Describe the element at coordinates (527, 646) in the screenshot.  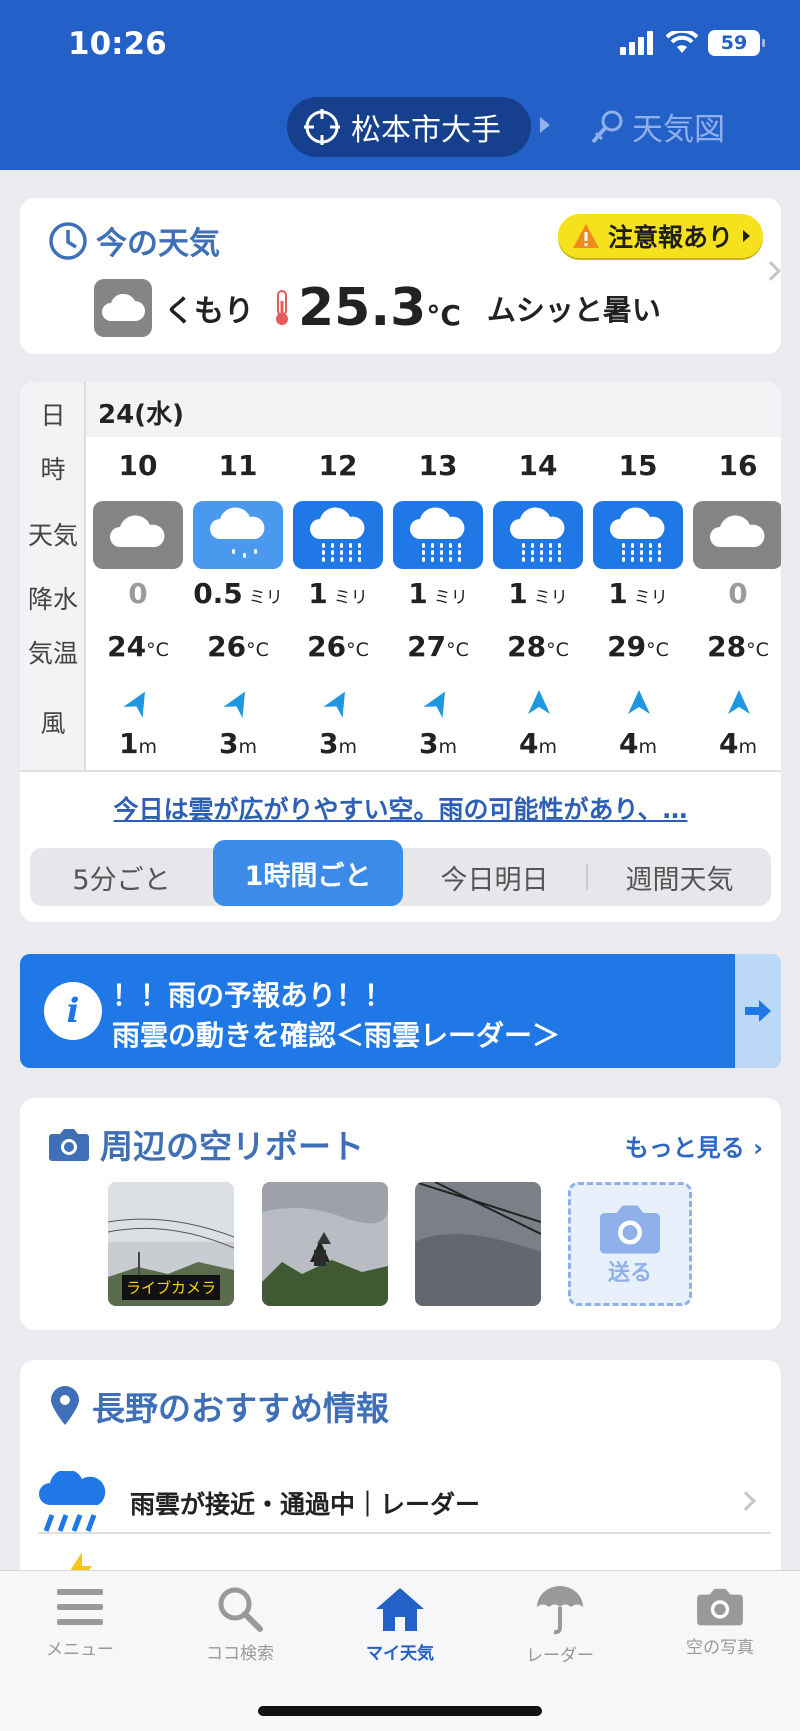
I see `forecast-temp-value: 28` at that location.